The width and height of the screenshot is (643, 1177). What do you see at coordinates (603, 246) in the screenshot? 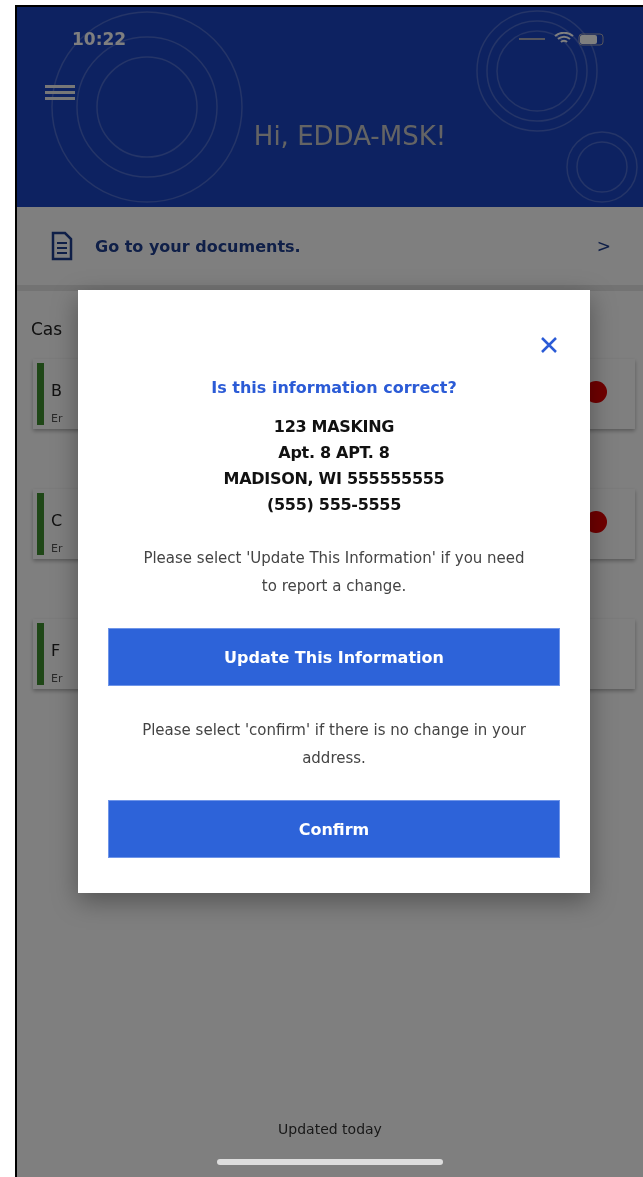
I see `chevron: >` at bounding box center [603, 246].